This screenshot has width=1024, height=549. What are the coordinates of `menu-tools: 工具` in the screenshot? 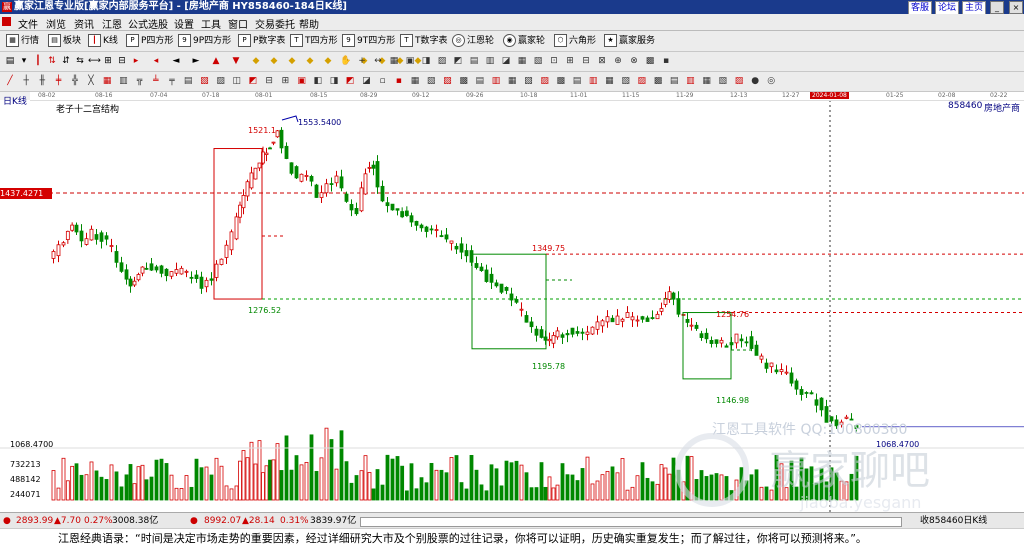 It's located at (211, 23).